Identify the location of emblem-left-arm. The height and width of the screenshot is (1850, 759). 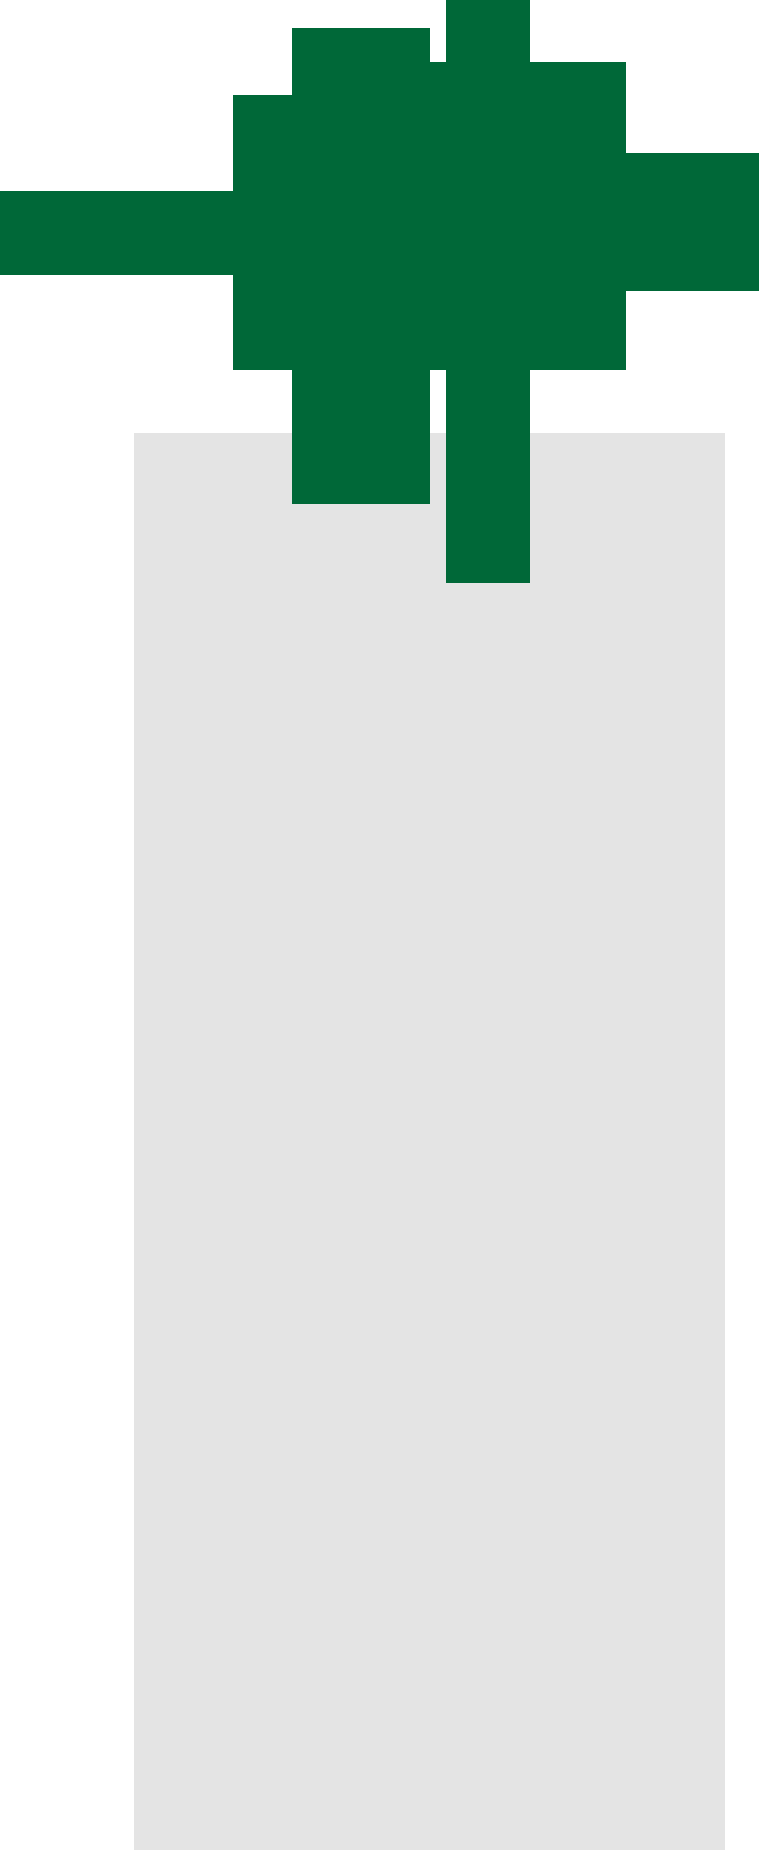
(117, 233).